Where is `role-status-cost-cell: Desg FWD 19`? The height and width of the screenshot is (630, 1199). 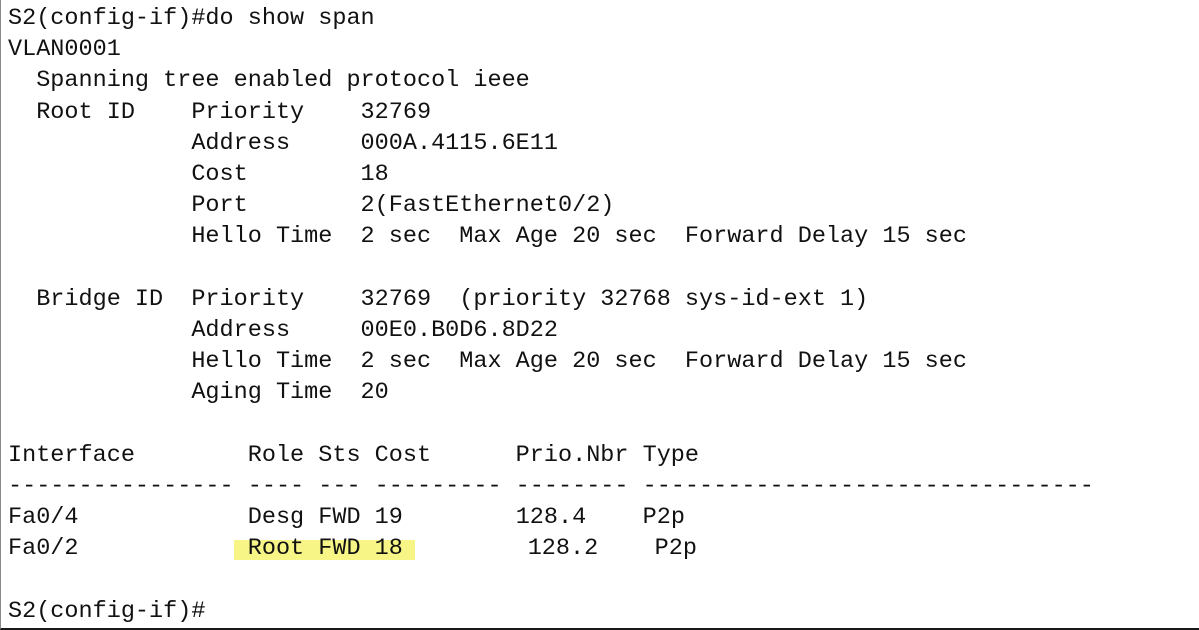 role-status-cost-cell: Desg FWD 19 is located at coordinates (325, 517).